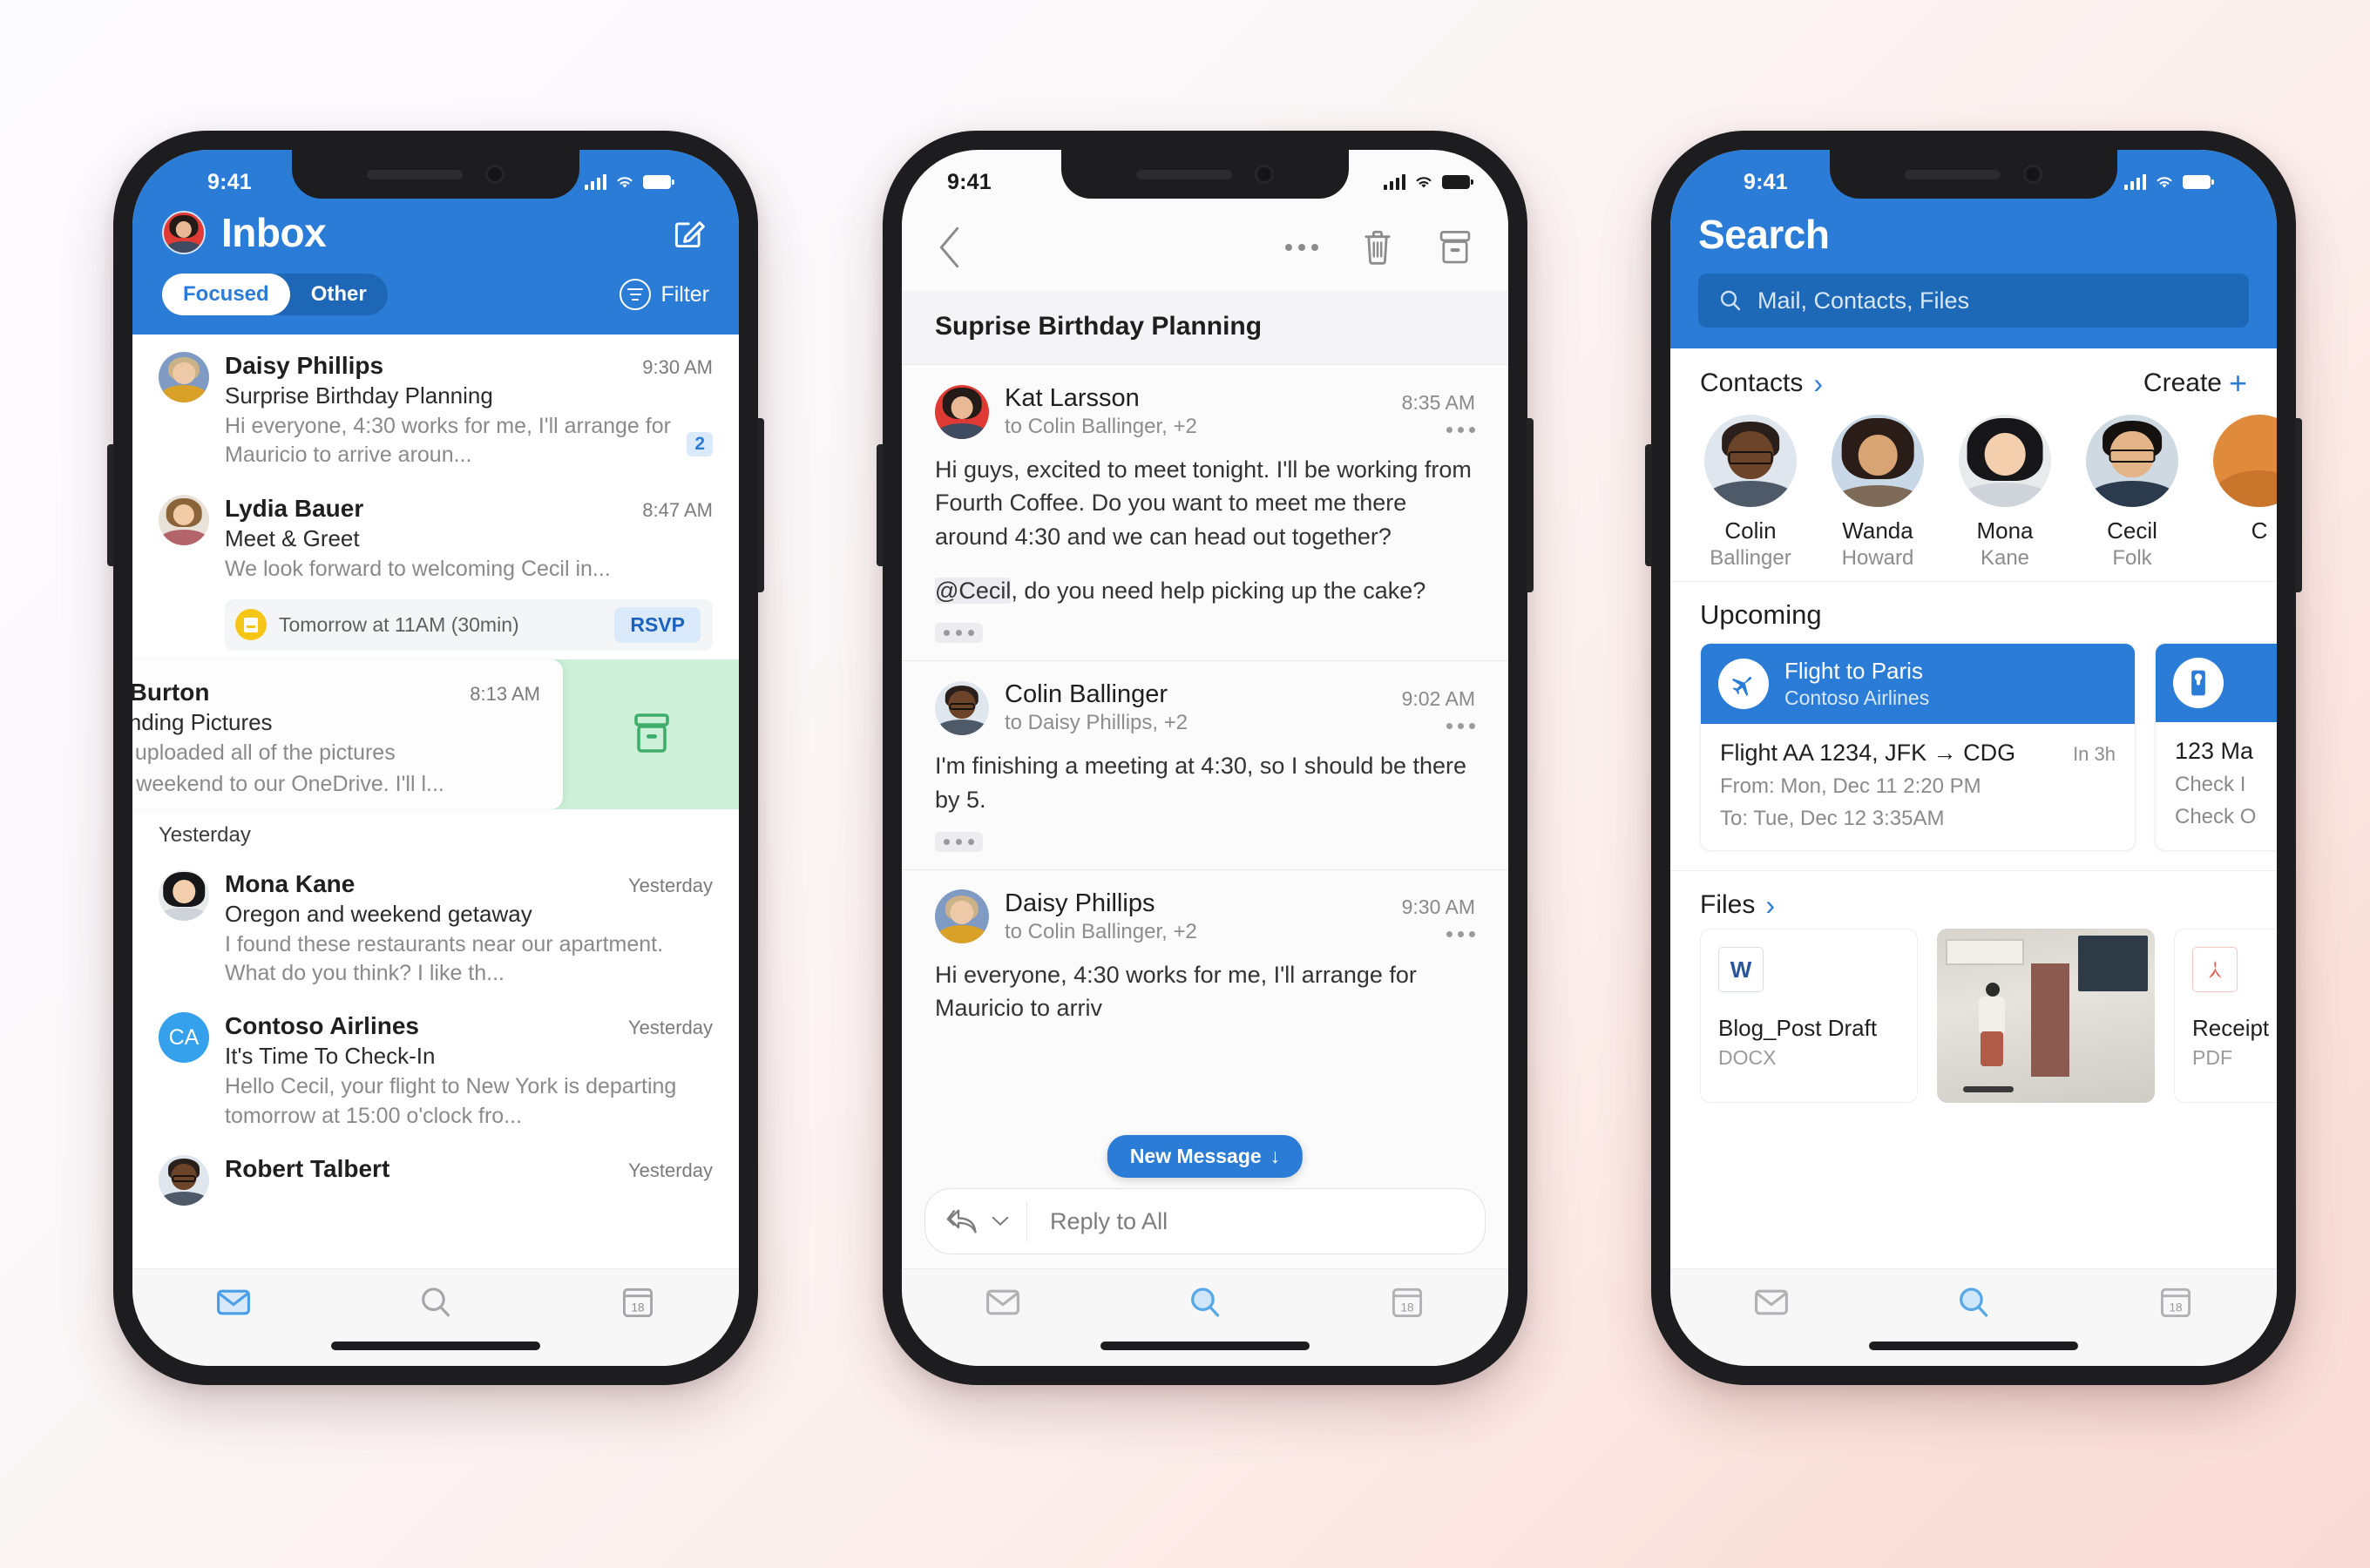  I want to click on event-time-label: Tomorrow at 11AM (30min), so click(399, 624).